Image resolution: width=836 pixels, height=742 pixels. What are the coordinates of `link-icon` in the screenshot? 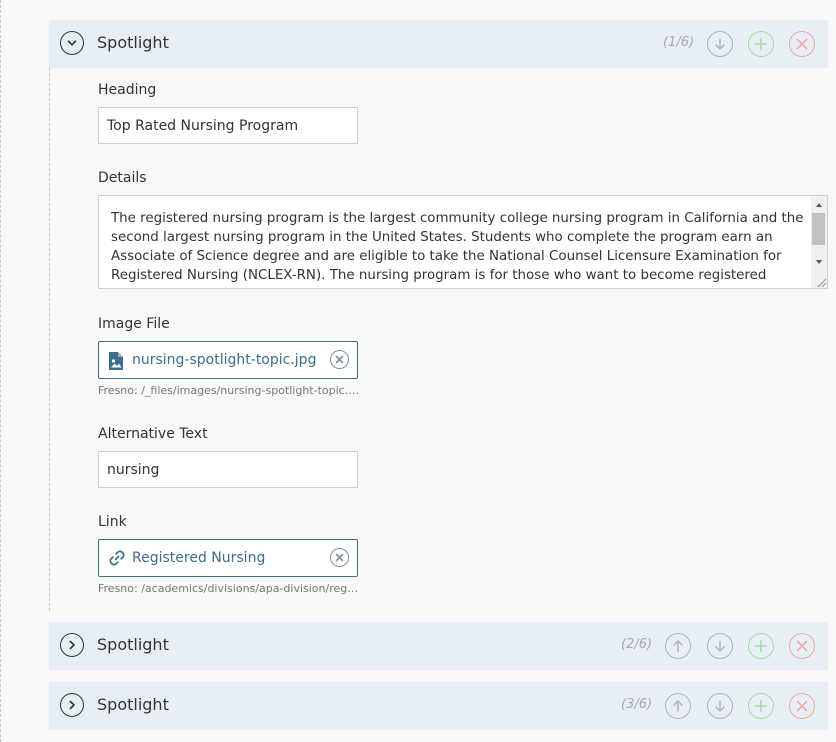 It's located at (117, 558).